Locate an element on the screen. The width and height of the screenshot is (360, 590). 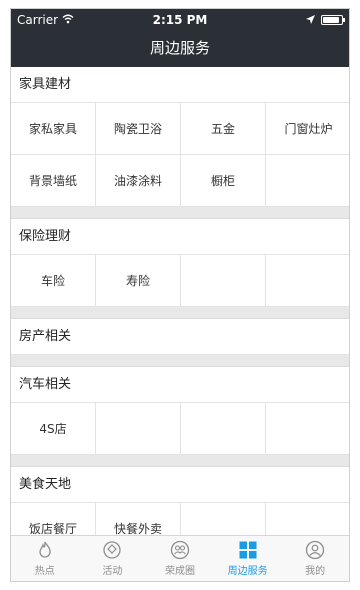
service-item: 4S店 is located at coordinates (53, 429).